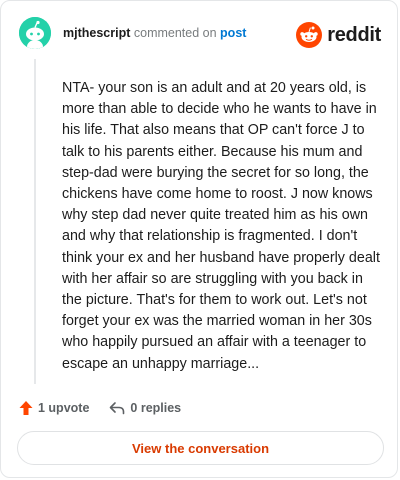  What do you see at coordinates (354, 34) in the screenshot?
I see `brand-name: reddit` at bounding box center [354, 34].